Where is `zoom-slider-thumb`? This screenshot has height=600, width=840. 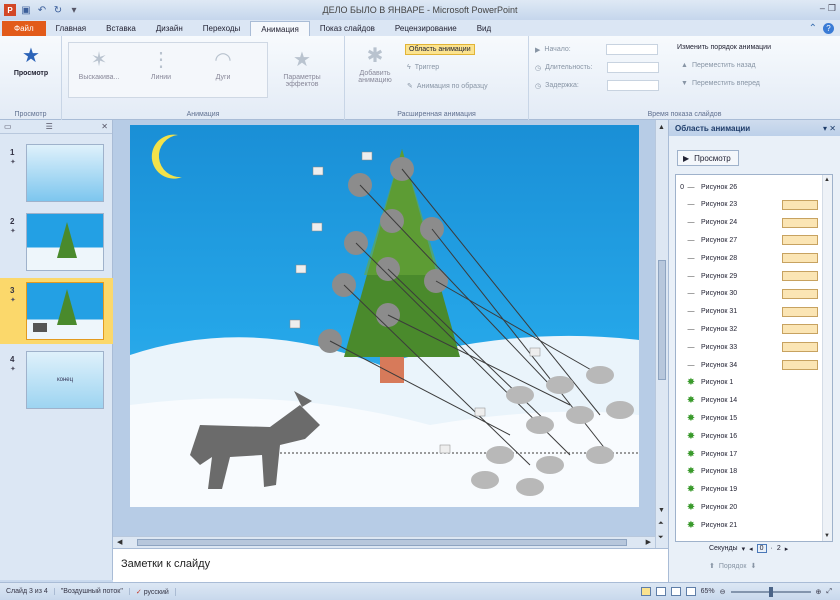 zoom-slider-thumb is located at coordinates (770, 591).